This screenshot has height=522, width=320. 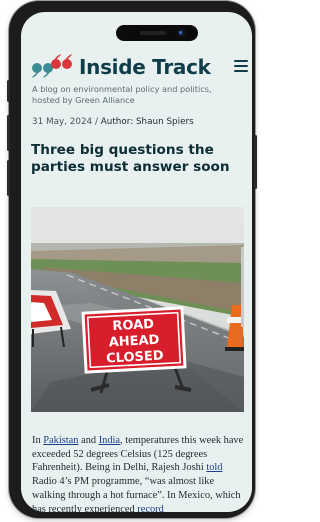 I want to click on body-text-segment: In, so click(x=38, y=440).